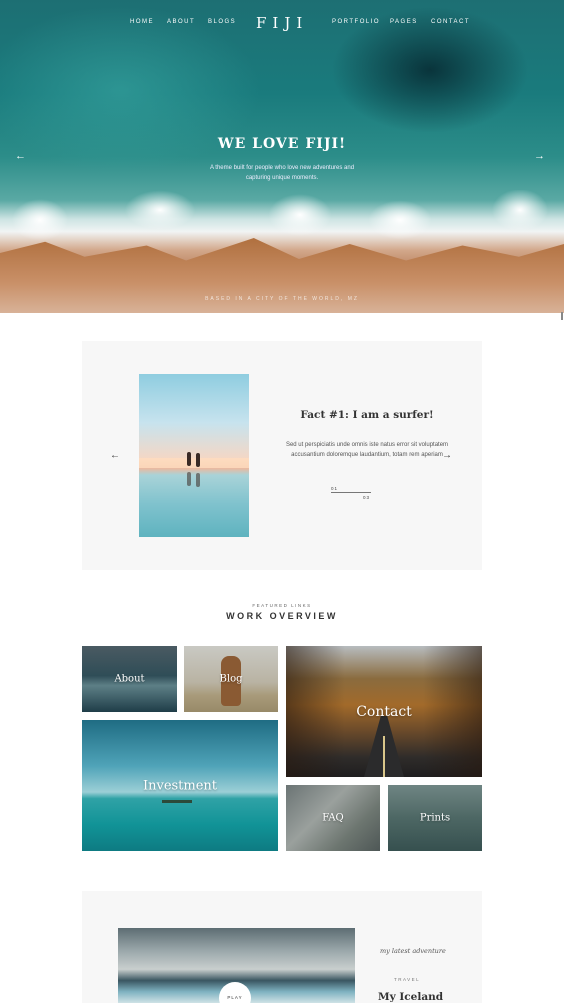 The width and height of the screenshot is (564, 1003). What do you see at coordinates (181, 22) in the screenshot?
I see `nav-about: ABOUT` at bounding box center [181, 22].